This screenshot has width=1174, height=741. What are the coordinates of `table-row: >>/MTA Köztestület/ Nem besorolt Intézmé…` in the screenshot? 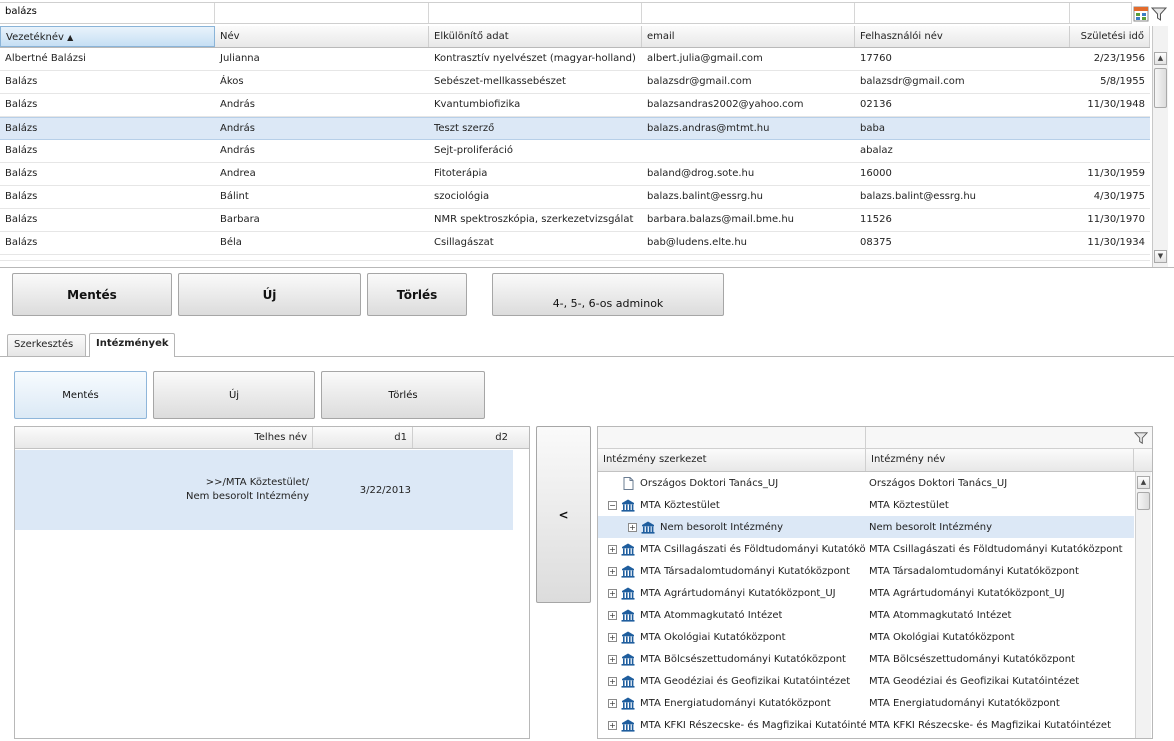 It's located at (264, 490).